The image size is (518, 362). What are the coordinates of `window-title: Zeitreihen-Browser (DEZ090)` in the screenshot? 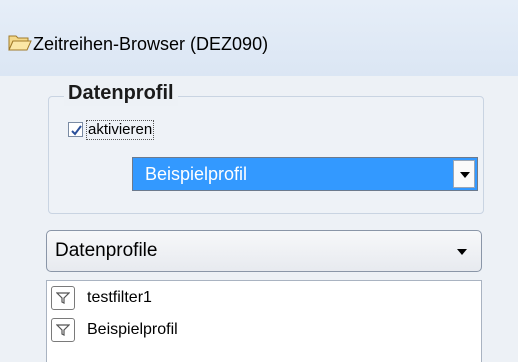 It's located at (151, 44).